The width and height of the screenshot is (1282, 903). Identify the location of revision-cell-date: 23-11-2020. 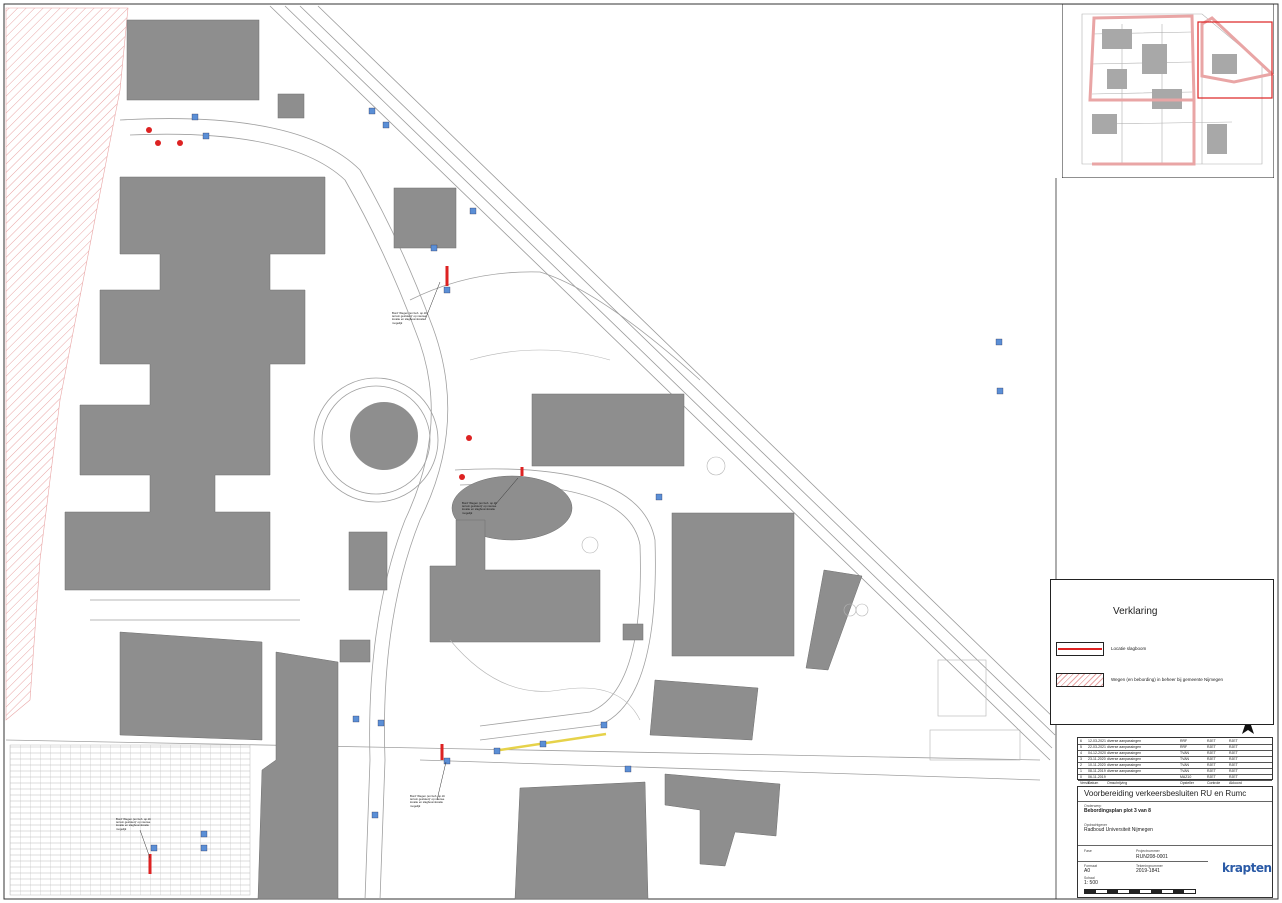
(1097, 759).